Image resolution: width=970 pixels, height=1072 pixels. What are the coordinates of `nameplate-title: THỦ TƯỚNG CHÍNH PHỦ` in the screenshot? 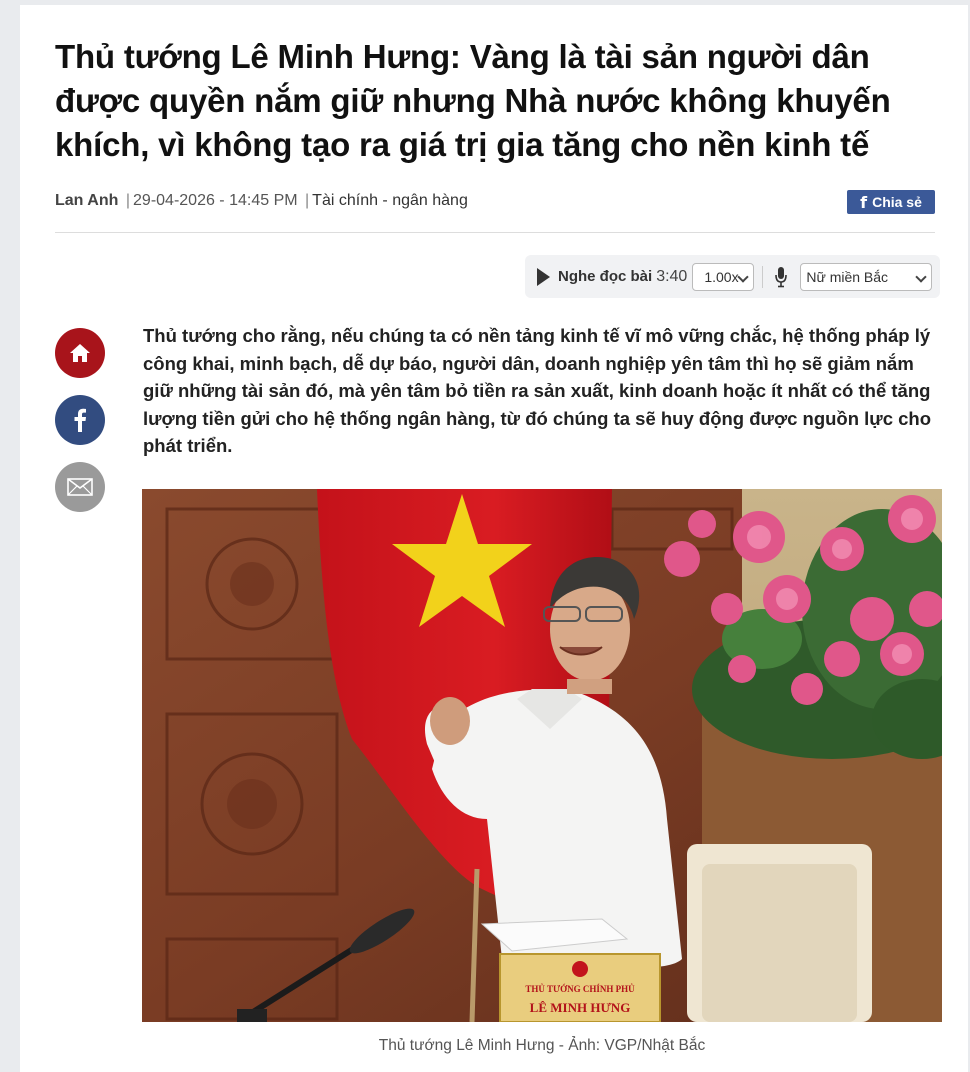 It's located at (580, 989).